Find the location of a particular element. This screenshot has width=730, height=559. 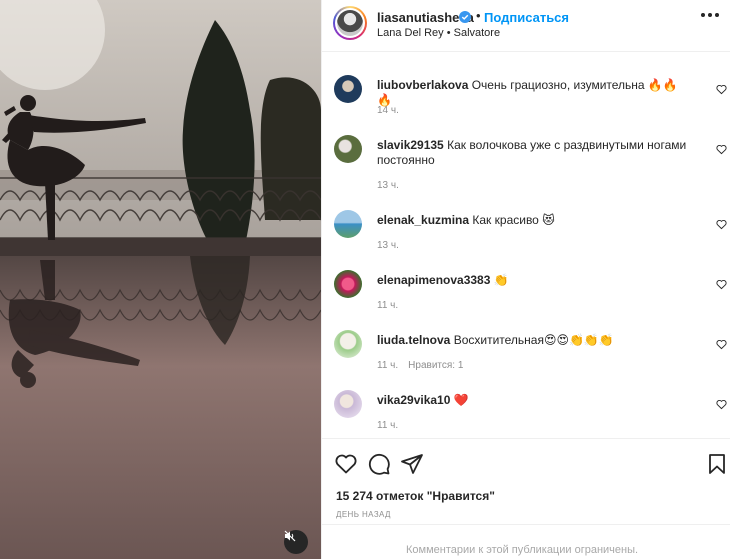

author-avatar is located at coordinates (350, 23).